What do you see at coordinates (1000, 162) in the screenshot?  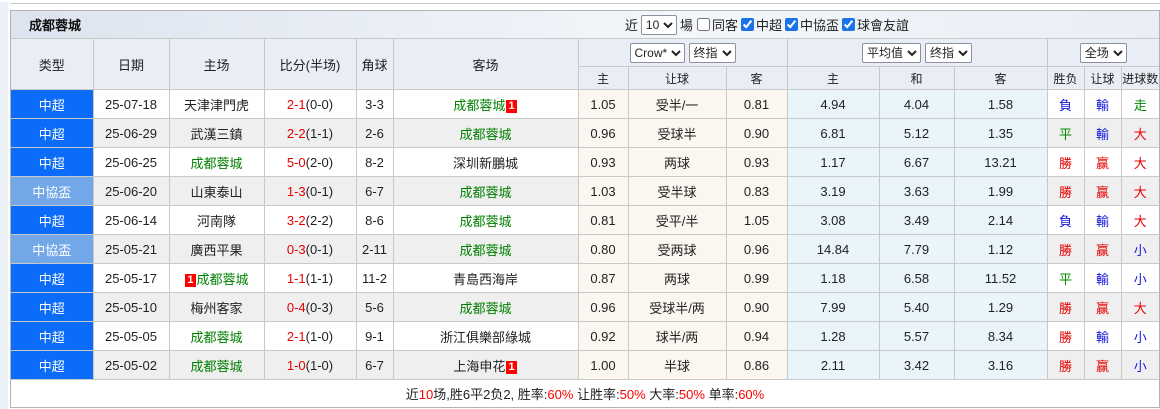 I see `avg-away-odds-cell: 13.21` at bounding box center [1000, 162].